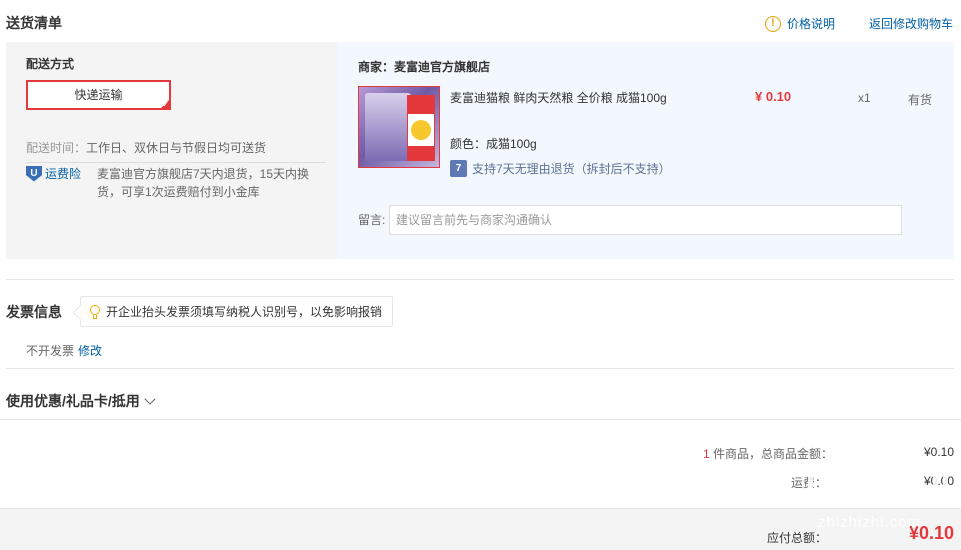  I want to click on lightbulb-icon, so click(95, 311).